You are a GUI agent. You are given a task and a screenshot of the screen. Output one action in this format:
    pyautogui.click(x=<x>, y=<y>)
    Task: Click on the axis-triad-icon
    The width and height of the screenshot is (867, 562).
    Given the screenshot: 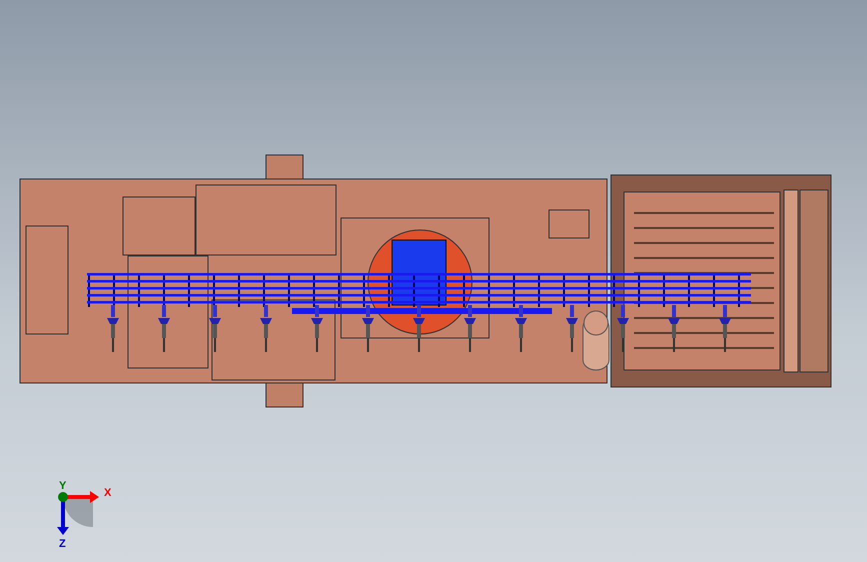 What is the action you would take?
    pyautogui.click(x=78, y=513)
    